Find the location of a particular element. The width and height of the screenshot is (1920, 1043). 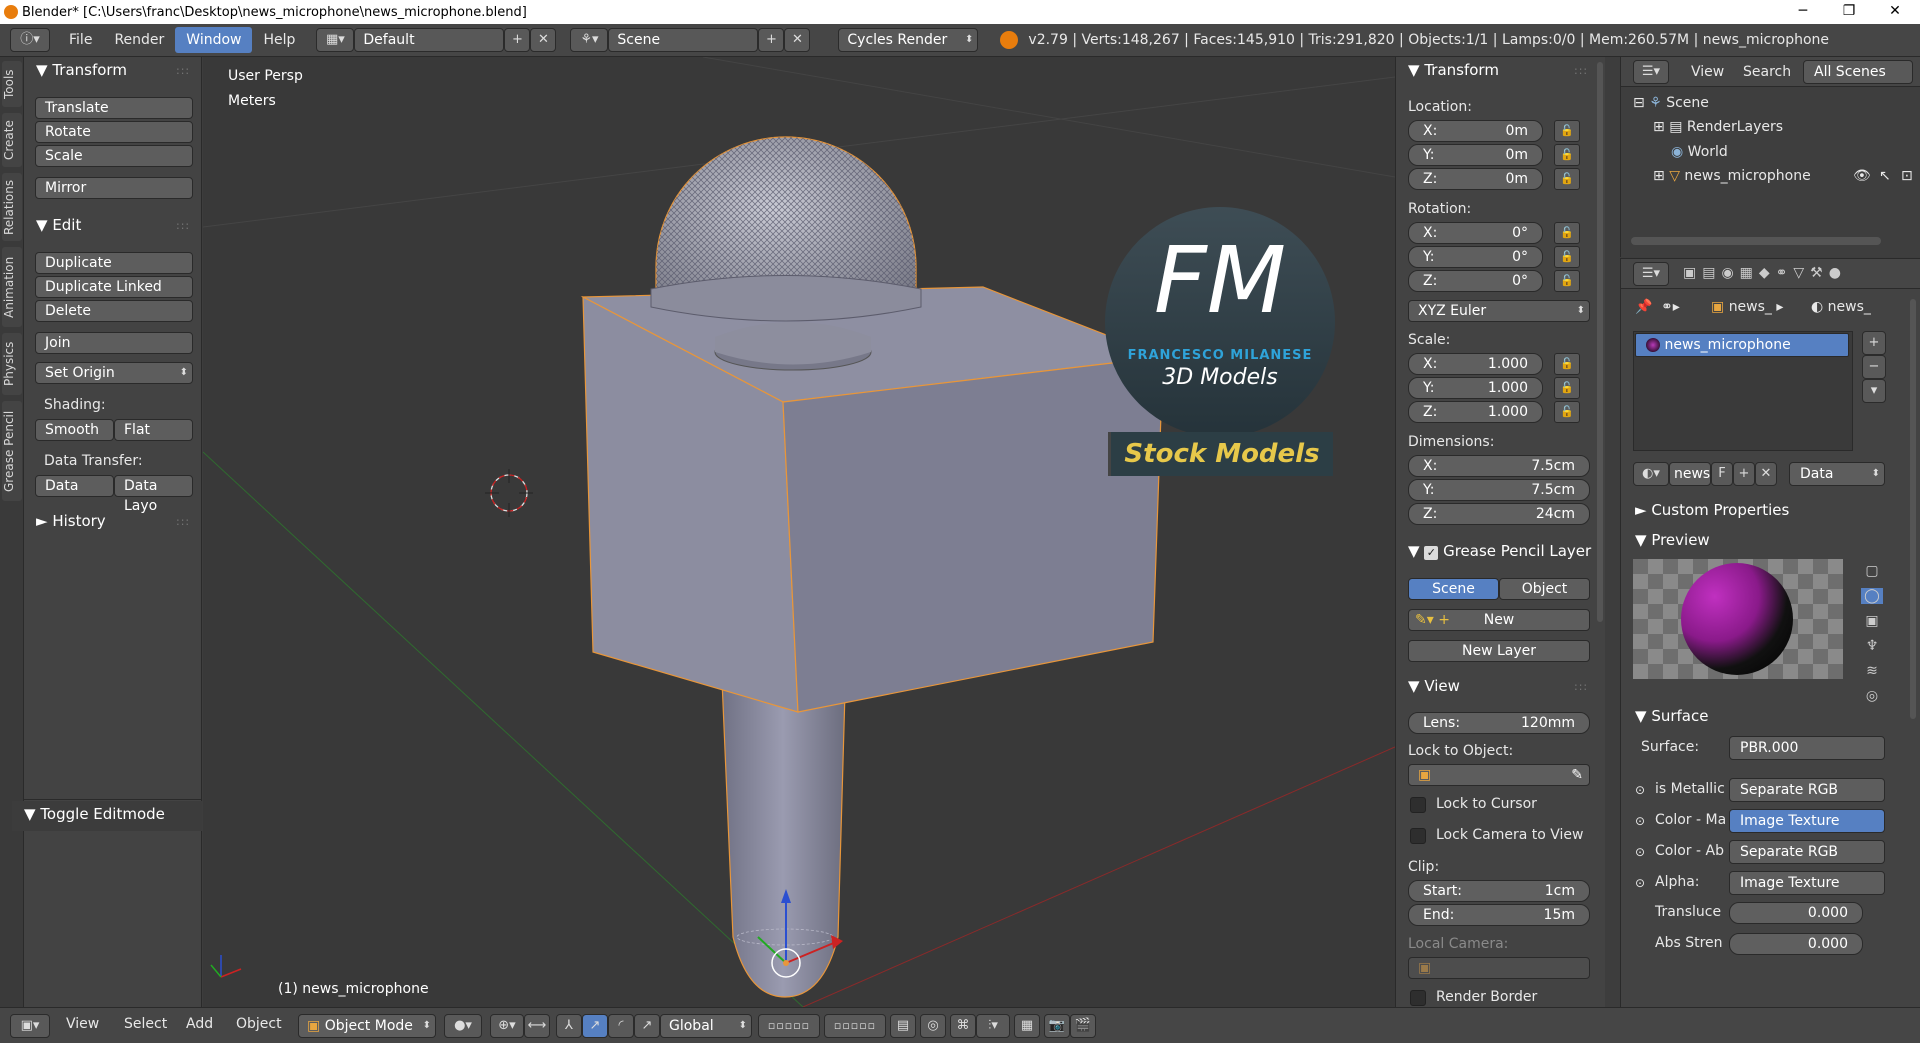

scale-button: Scale is located at coordinates (114, 156).